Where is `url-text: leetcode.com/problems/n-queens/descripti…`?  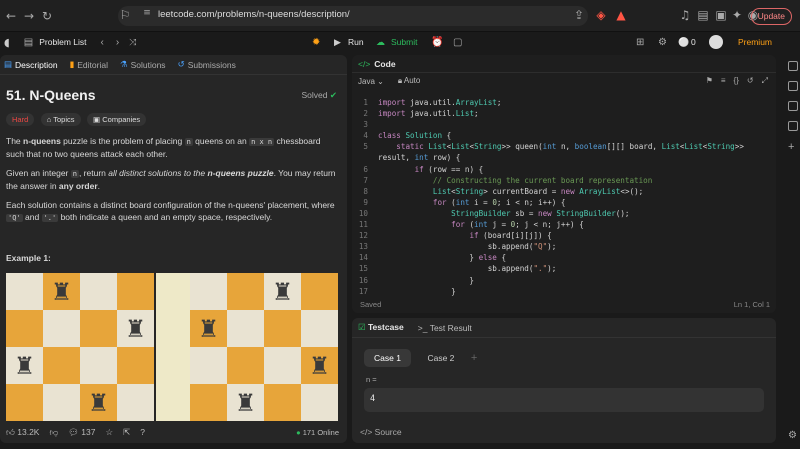
url-text: leetcode.com/problems/n-queens/descripti… is located at coordinates (254, 14).